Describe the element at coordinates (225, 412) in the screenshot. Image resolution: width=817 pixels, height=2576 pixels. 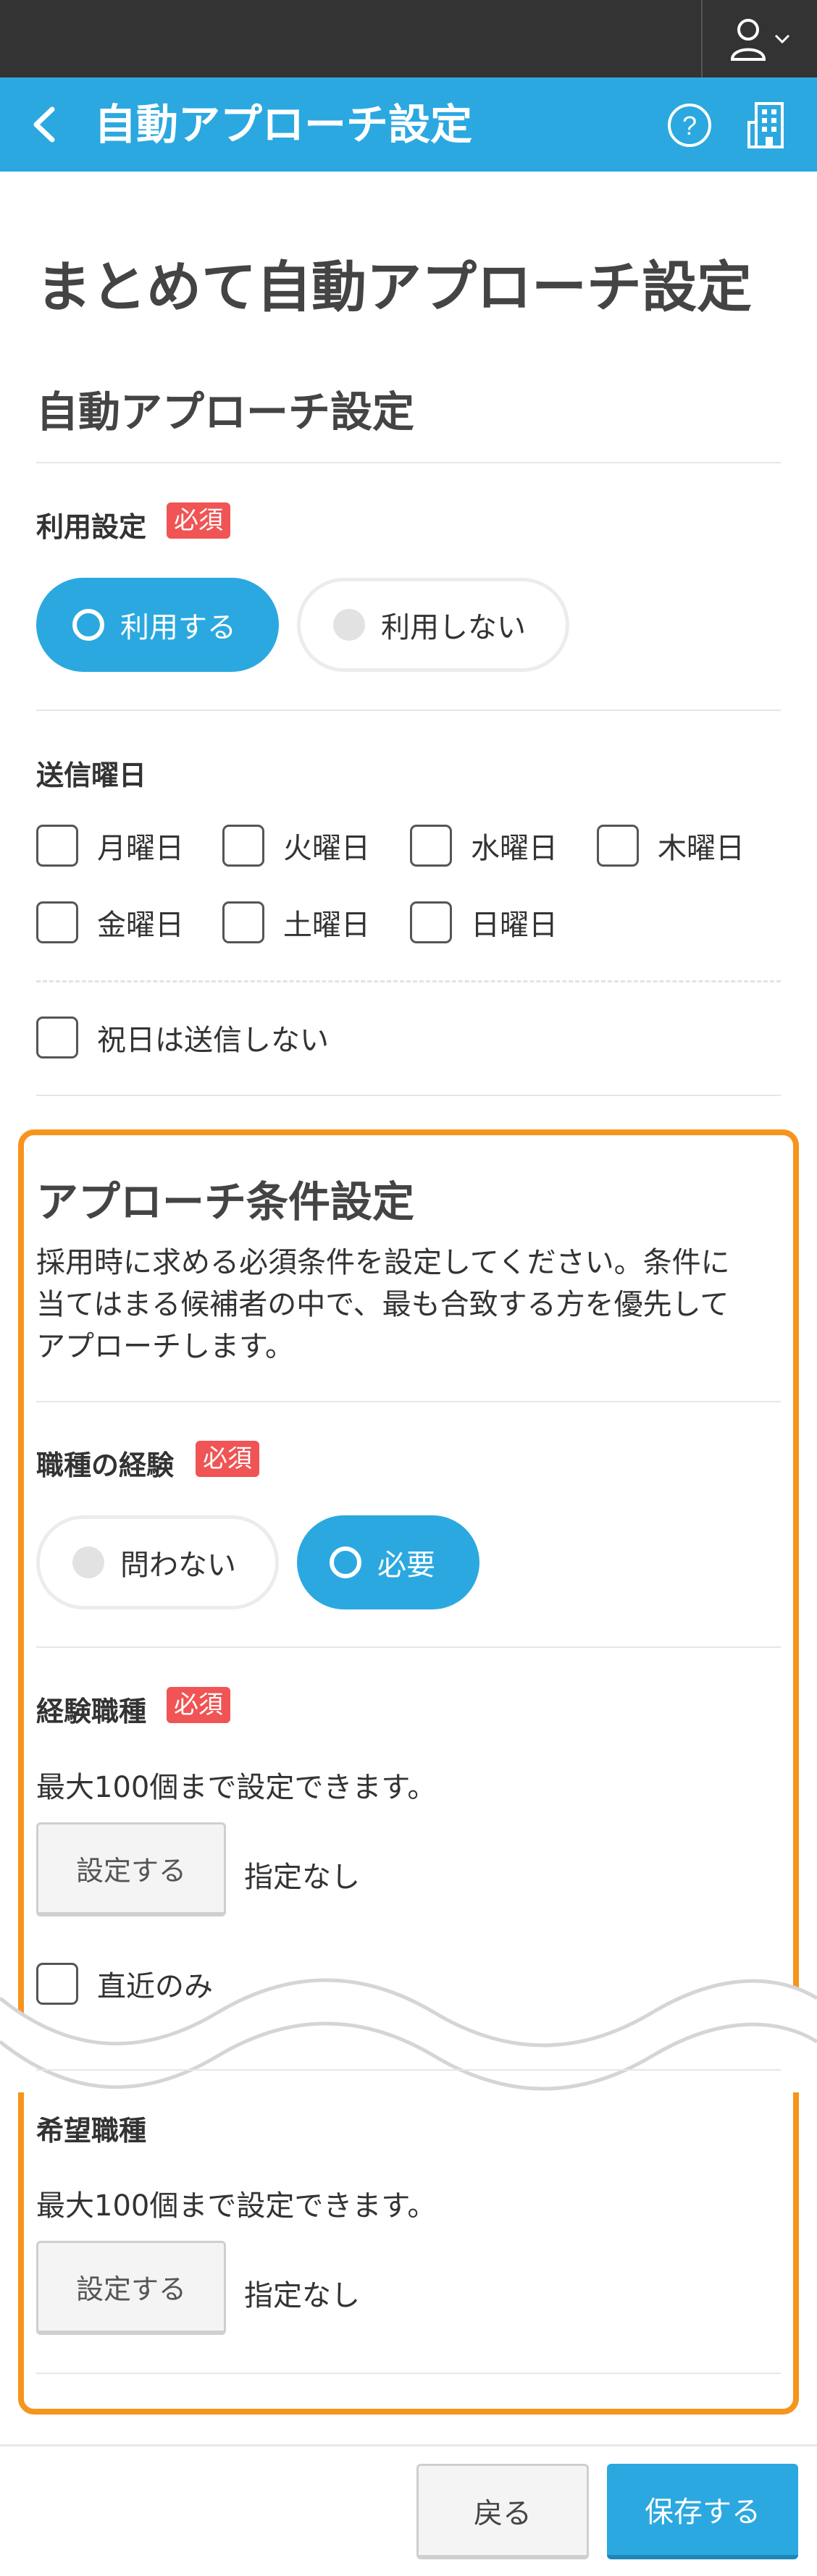
I see `section-title: 自動アプローチ設定` at that location.